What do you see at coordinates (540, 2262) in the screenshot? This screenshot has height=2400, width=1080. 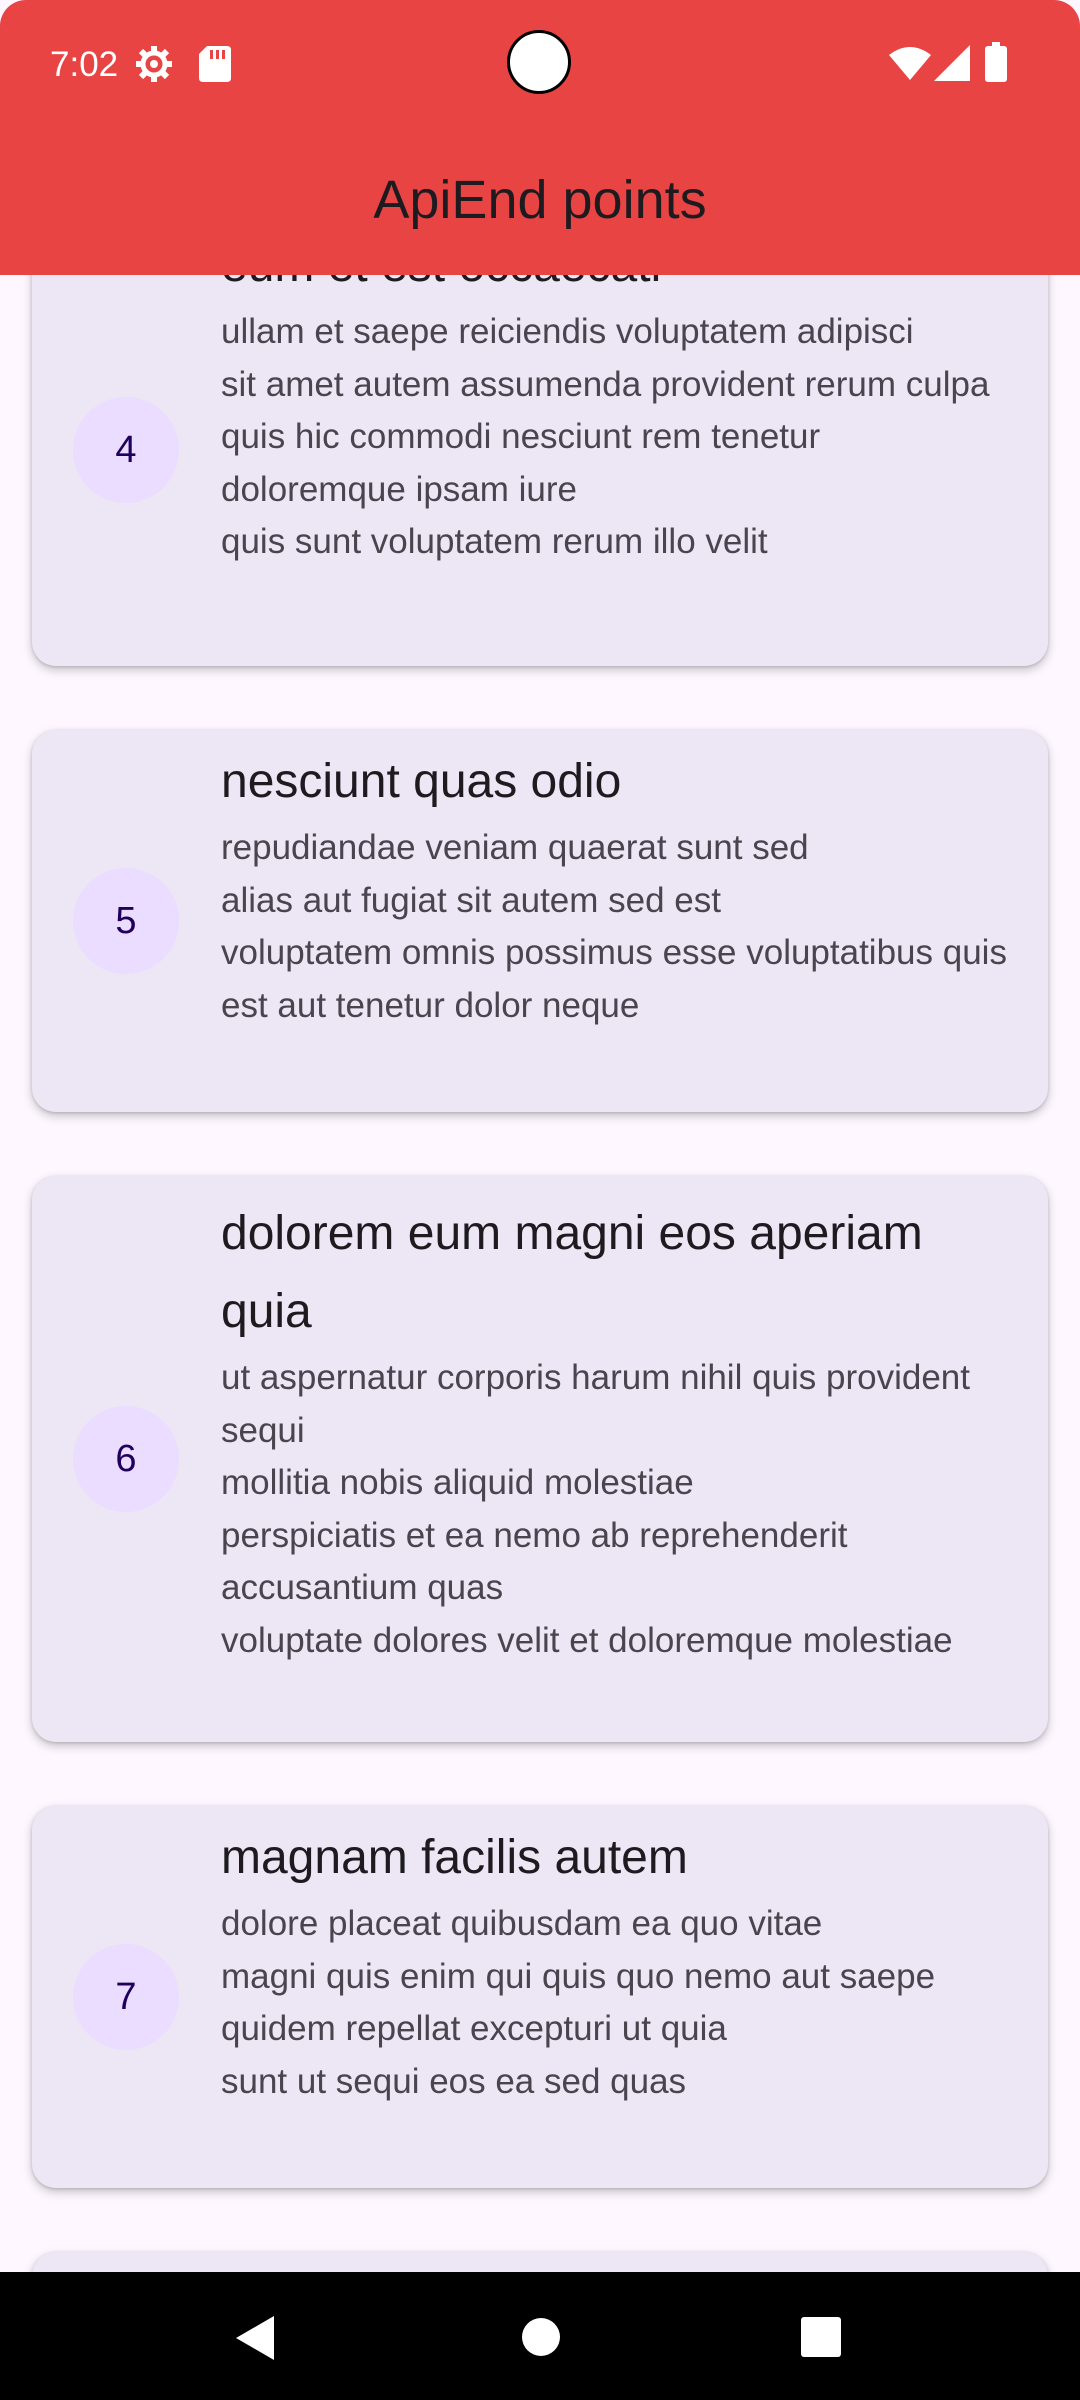 I see `post-card-partial` at bounding box center [540, 2262].